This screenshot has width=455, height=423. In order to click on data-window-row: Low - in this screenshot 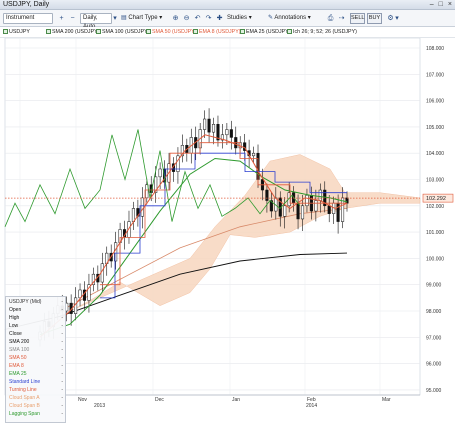, I will do `click(38, 326)`.